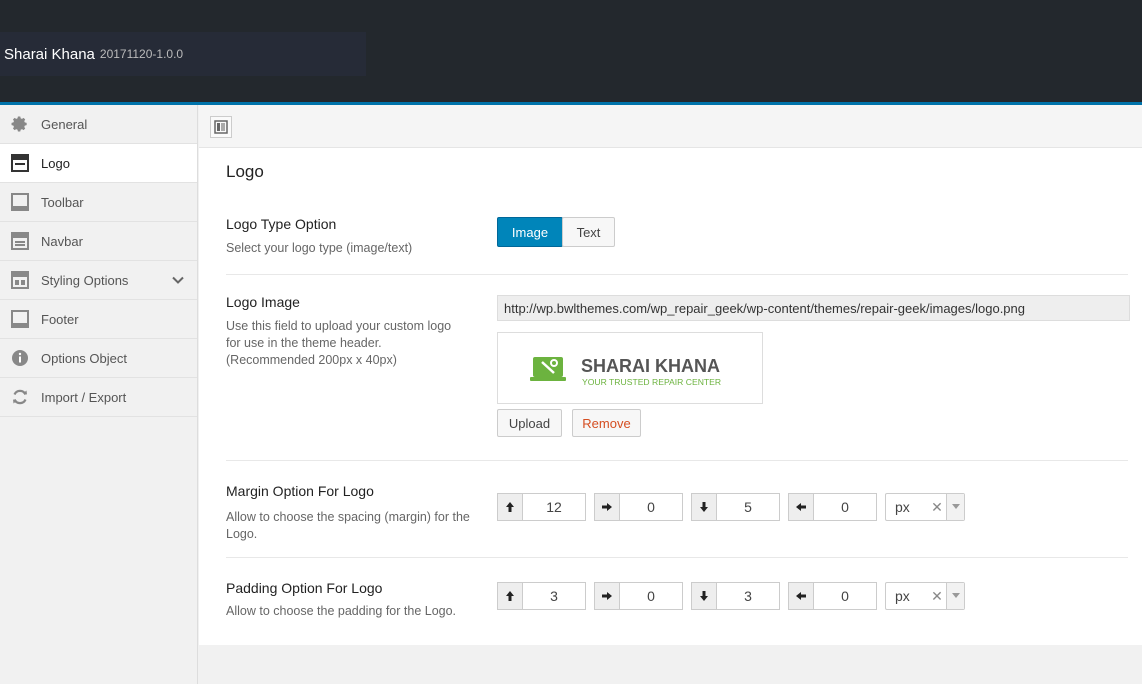 This screenshot has height=684, width=1142. I want to click on padding-right-spinner: 0, so click(638, 596).